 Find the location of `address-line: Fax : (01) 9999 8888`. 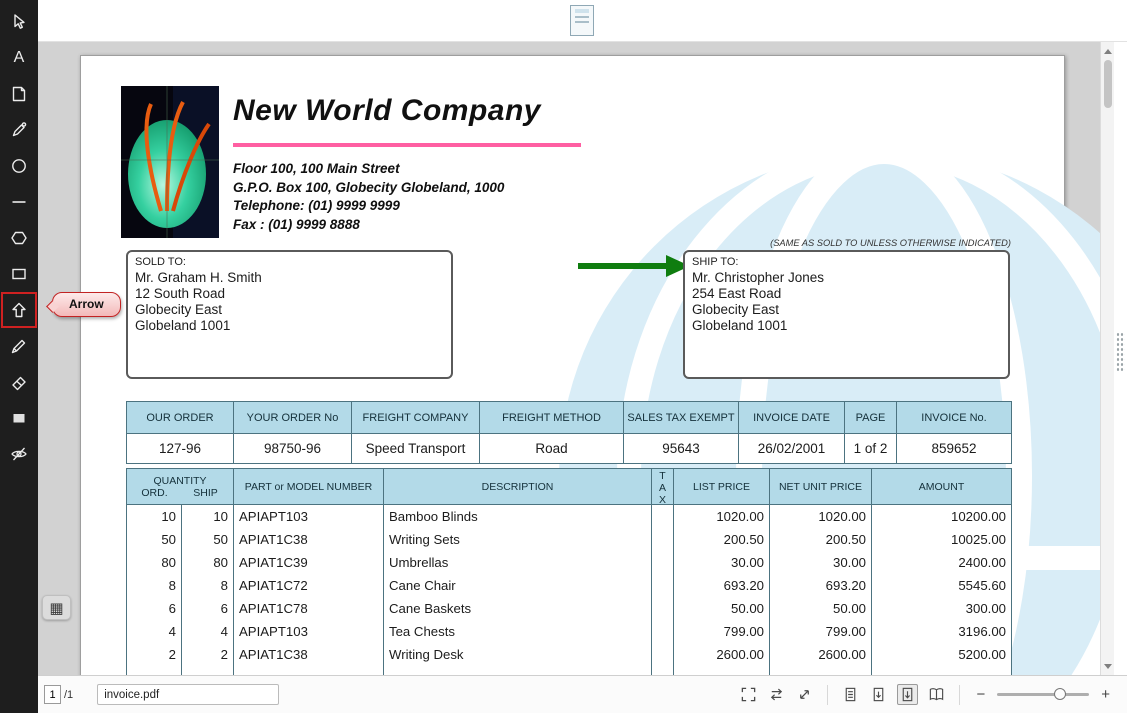

address-line: Fax : (01) 9999 8888 is located at coordinates (296, 224).